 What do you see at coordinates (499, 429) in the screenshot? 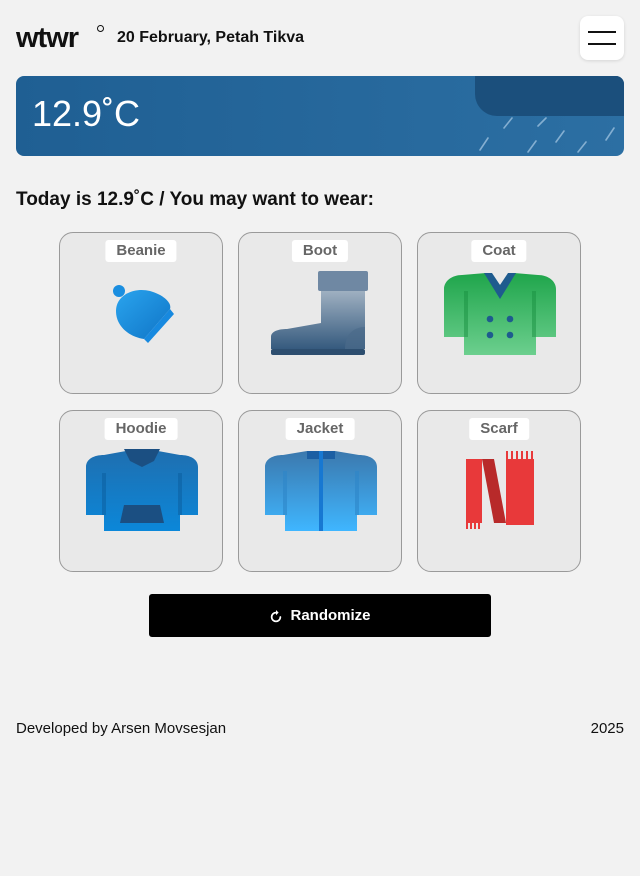
I see `card-label: Scarf` at bounding box center [499, 429].